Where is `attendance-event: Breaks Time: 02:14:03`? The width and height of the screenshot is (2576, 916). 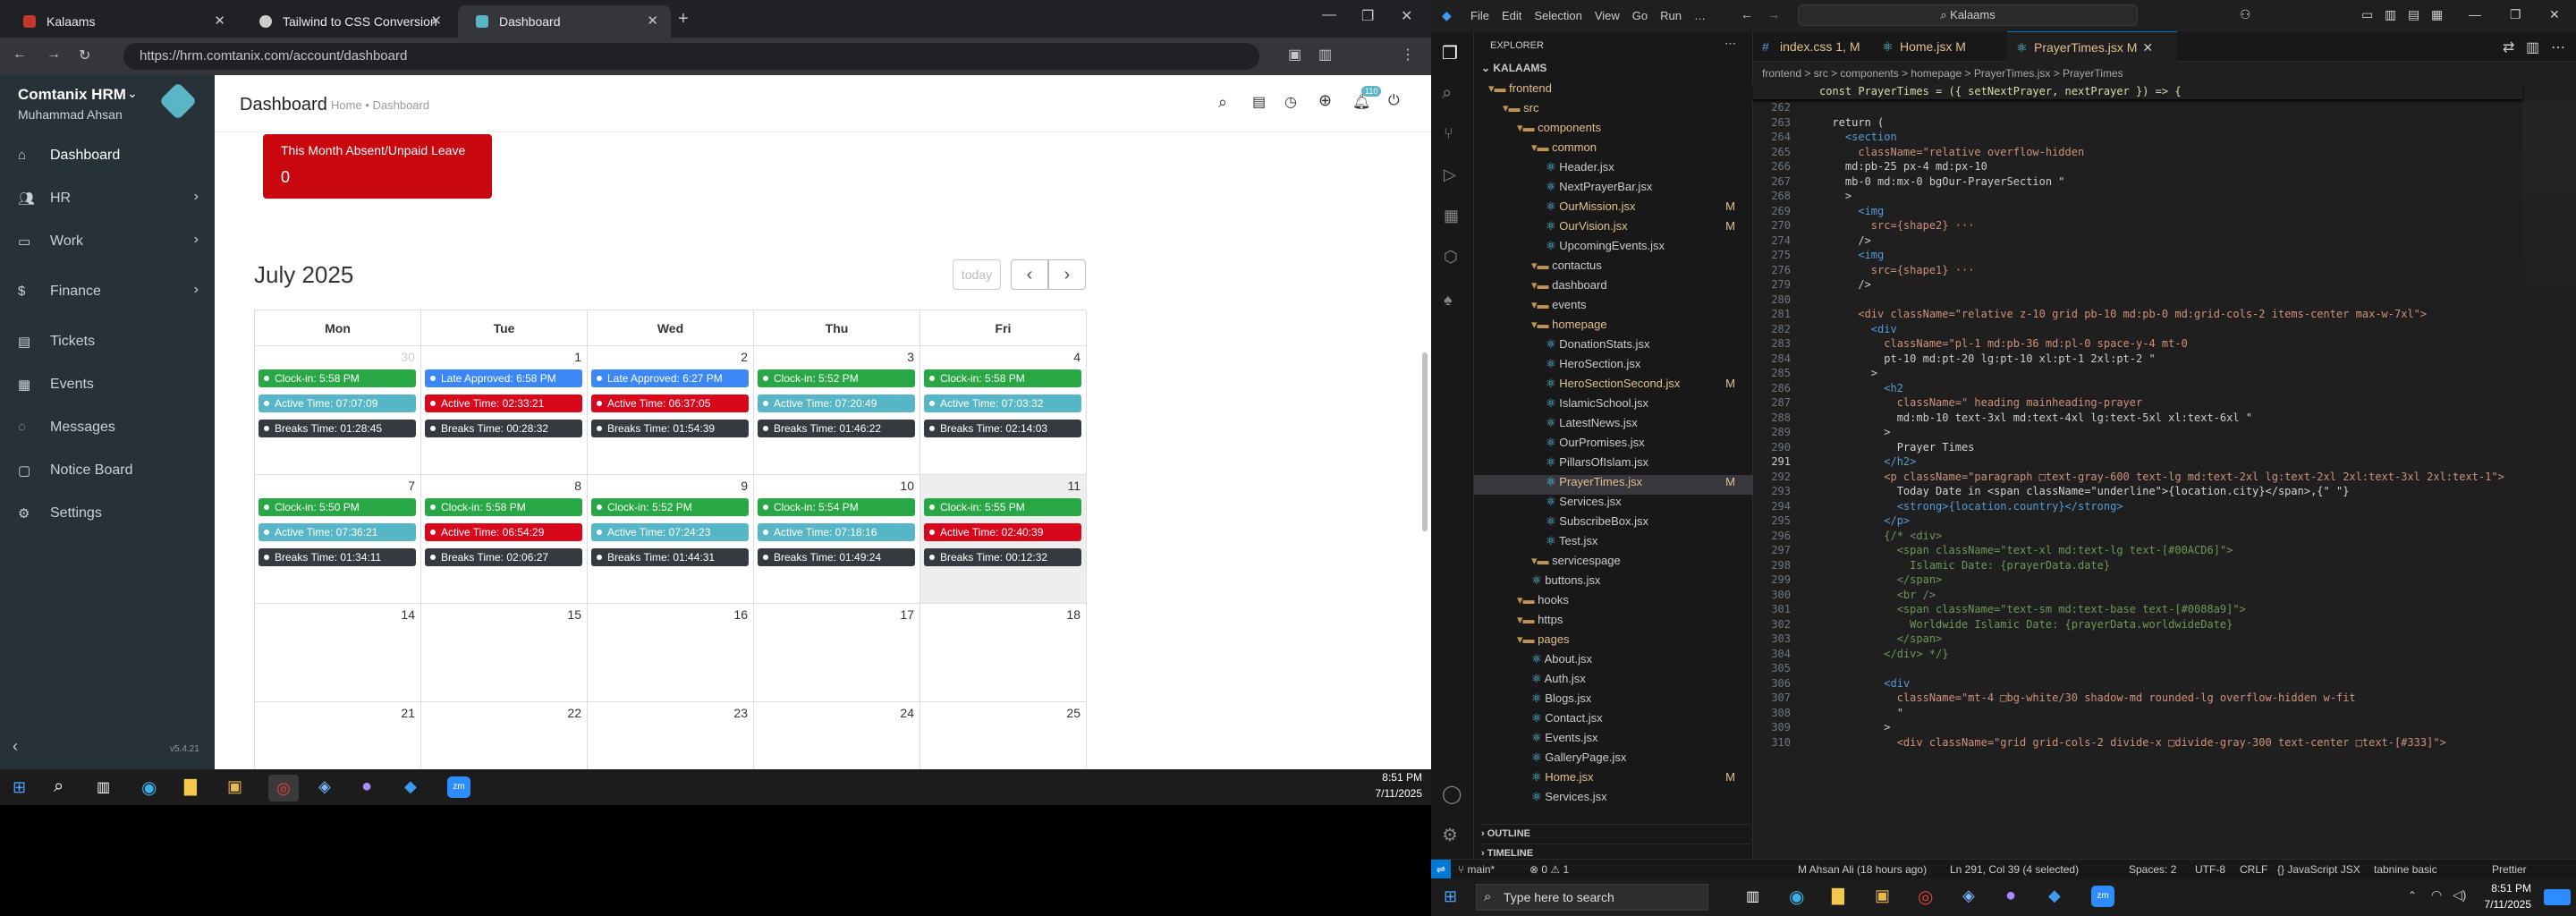 attendance-event: Breaks Time: 02:14:03 is located at coordinates (1002, 428).